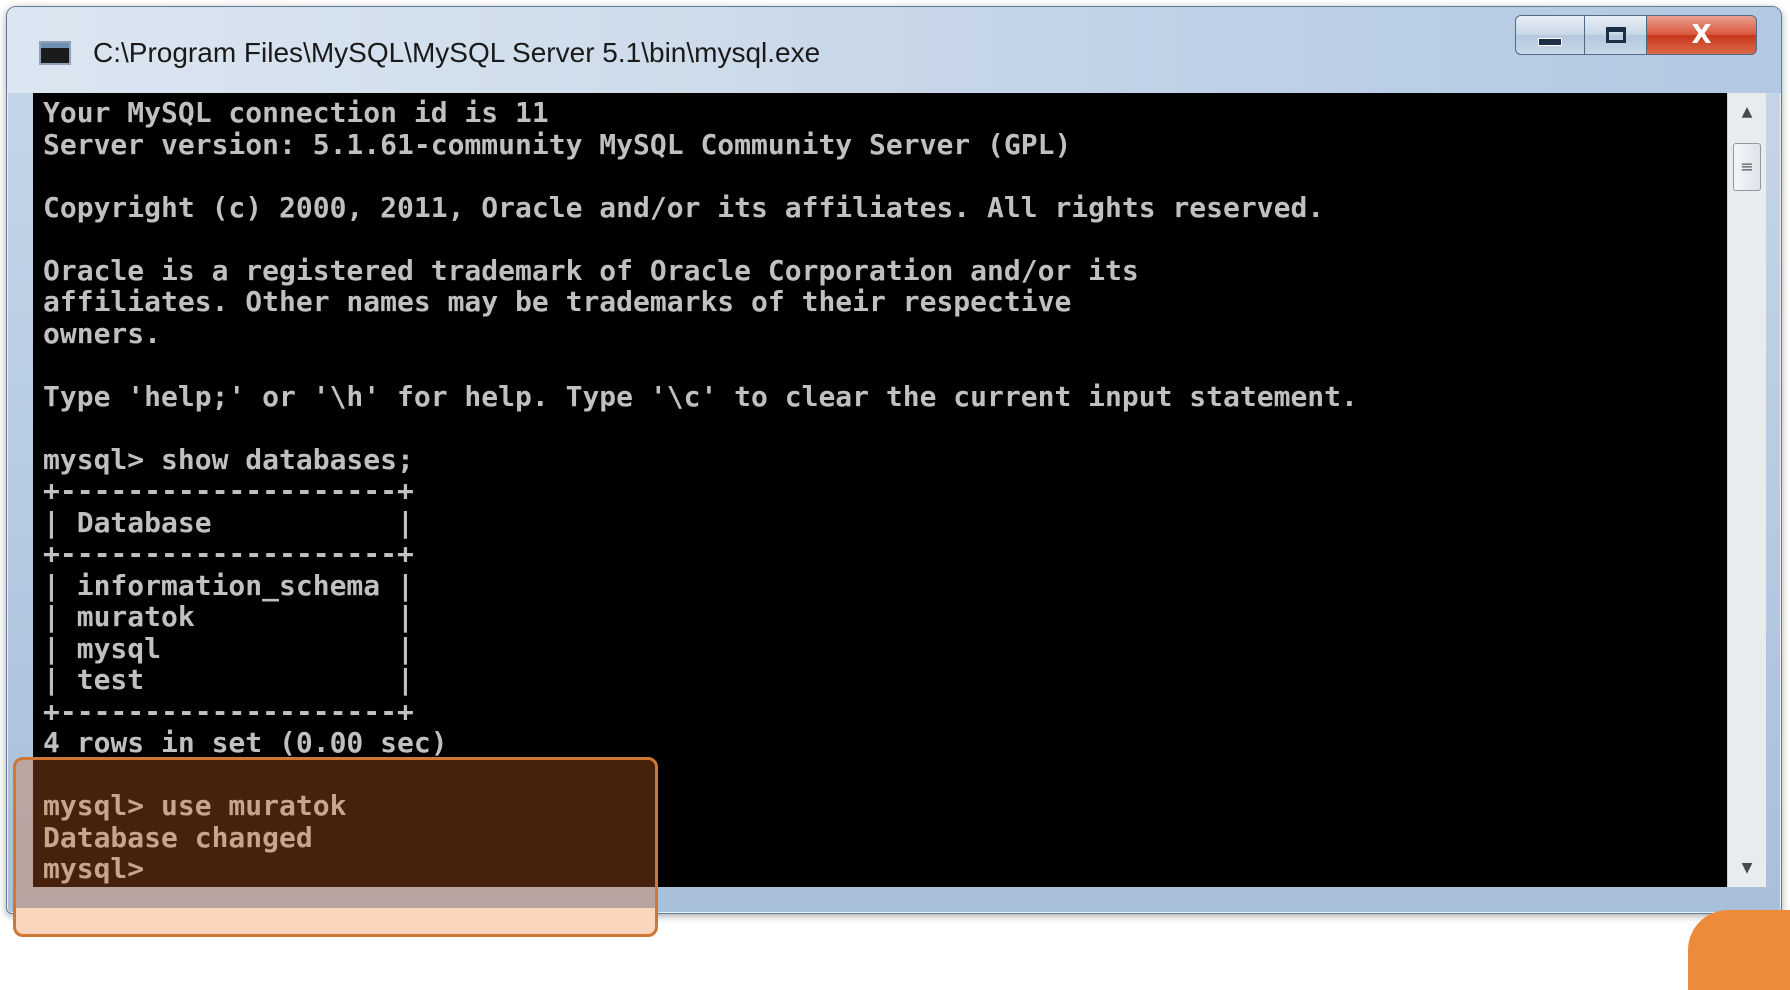 This screenshot has height=990, width=1790. Describe the element at coordinates (335, 921) in the screenshot. I see `highlight-box-lower-band` at that location.